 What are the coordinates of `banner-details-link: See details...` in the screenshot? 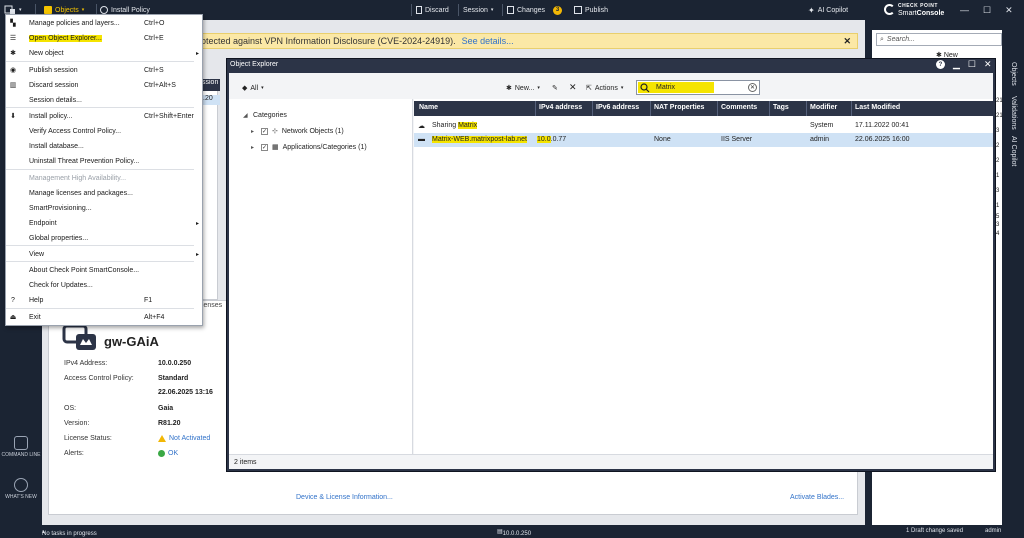 It's located at (488, 41).